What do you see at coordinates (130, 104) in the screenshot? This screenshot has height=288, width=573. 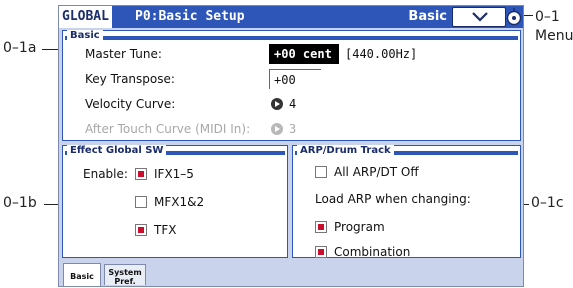 I see `velocity-curve-label: Velocity Curve:` at bounding box center [130, 104].